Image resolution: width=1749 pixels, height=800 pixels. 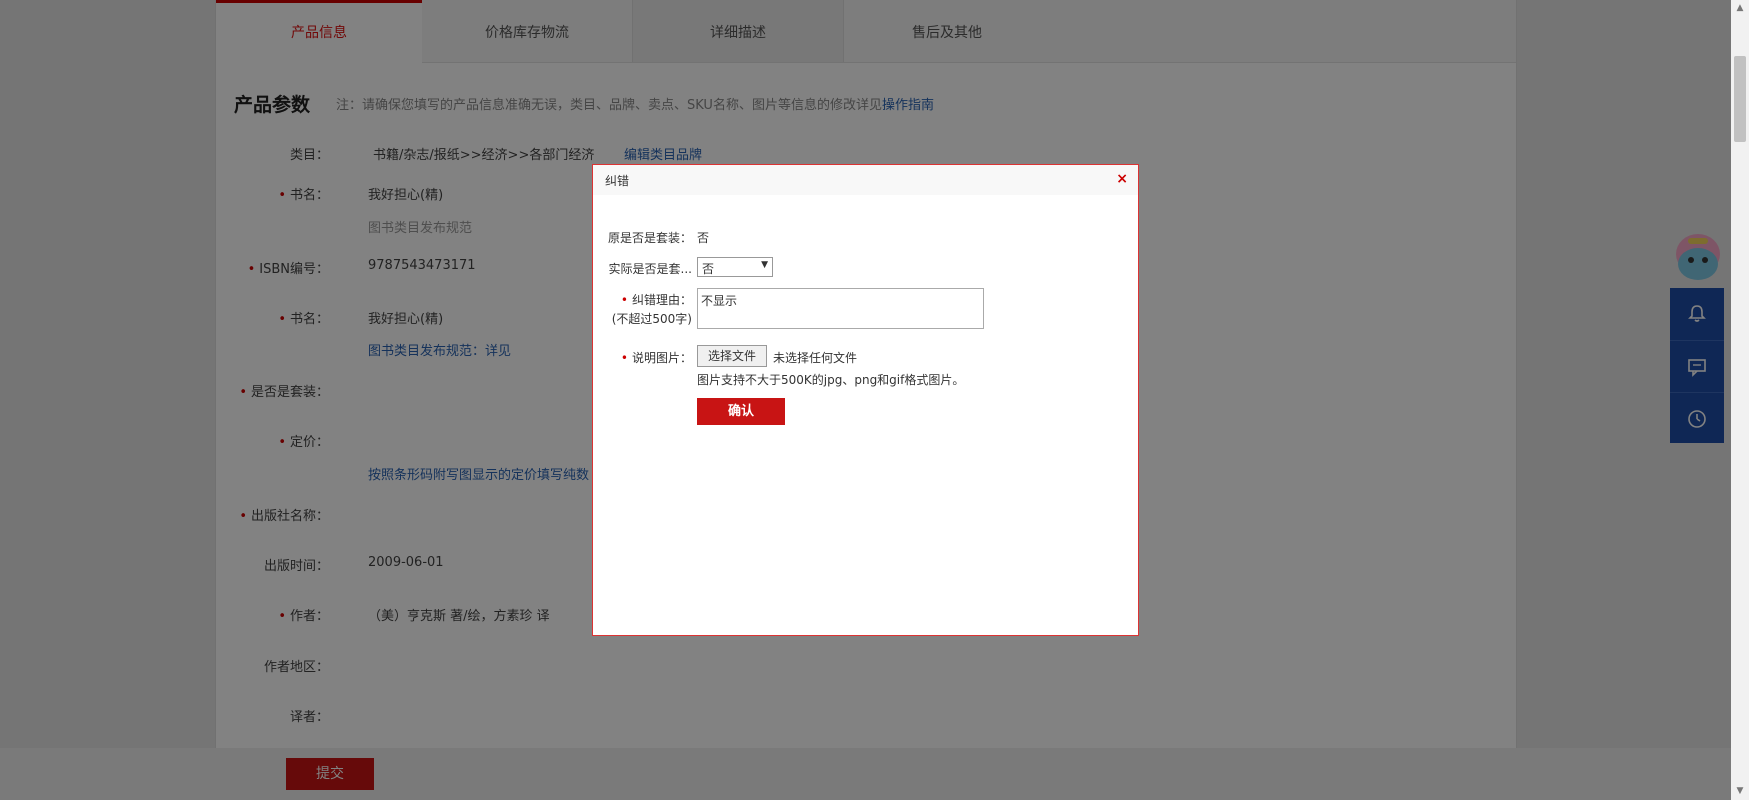 I want to click on scroll-down-arrow-icon: ▼, so click(x=1740, y=791).